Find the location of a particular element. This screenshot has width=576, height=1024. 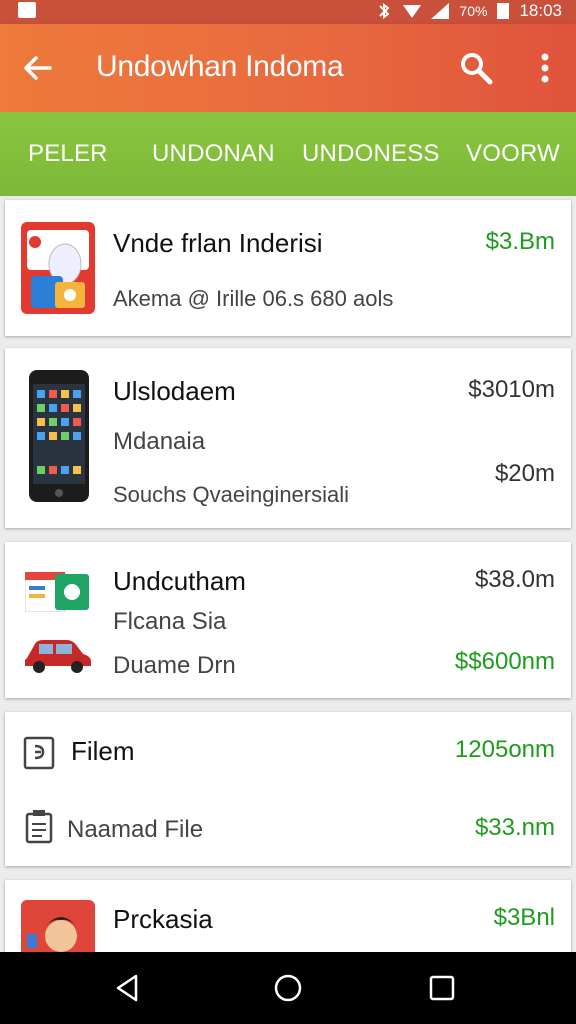

navigation-bar is located at coordinates (288, 988).